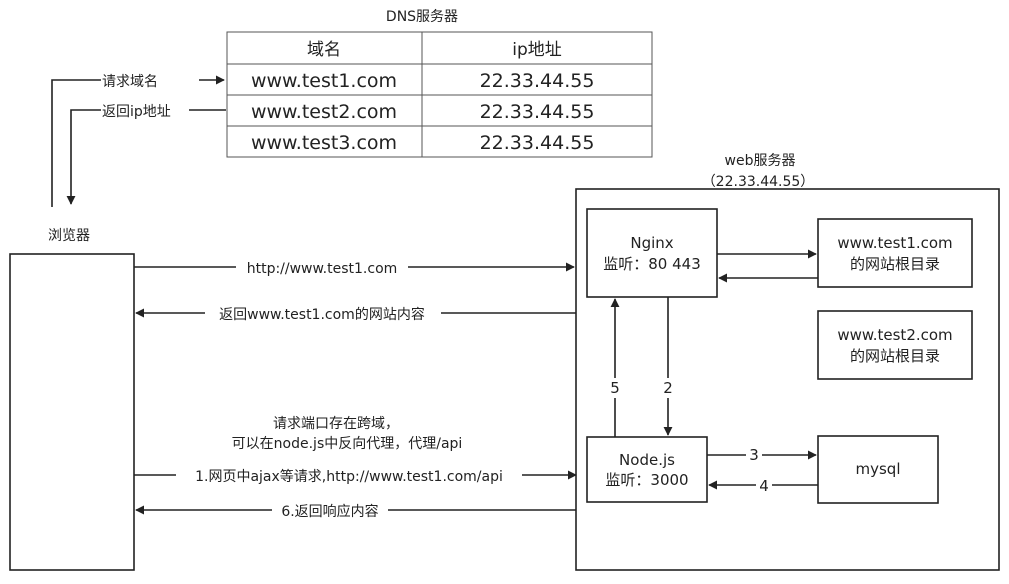  I want to click on cors-note-line-2: 可以在node.js中反向代理，代理/api, so click(347, 444).